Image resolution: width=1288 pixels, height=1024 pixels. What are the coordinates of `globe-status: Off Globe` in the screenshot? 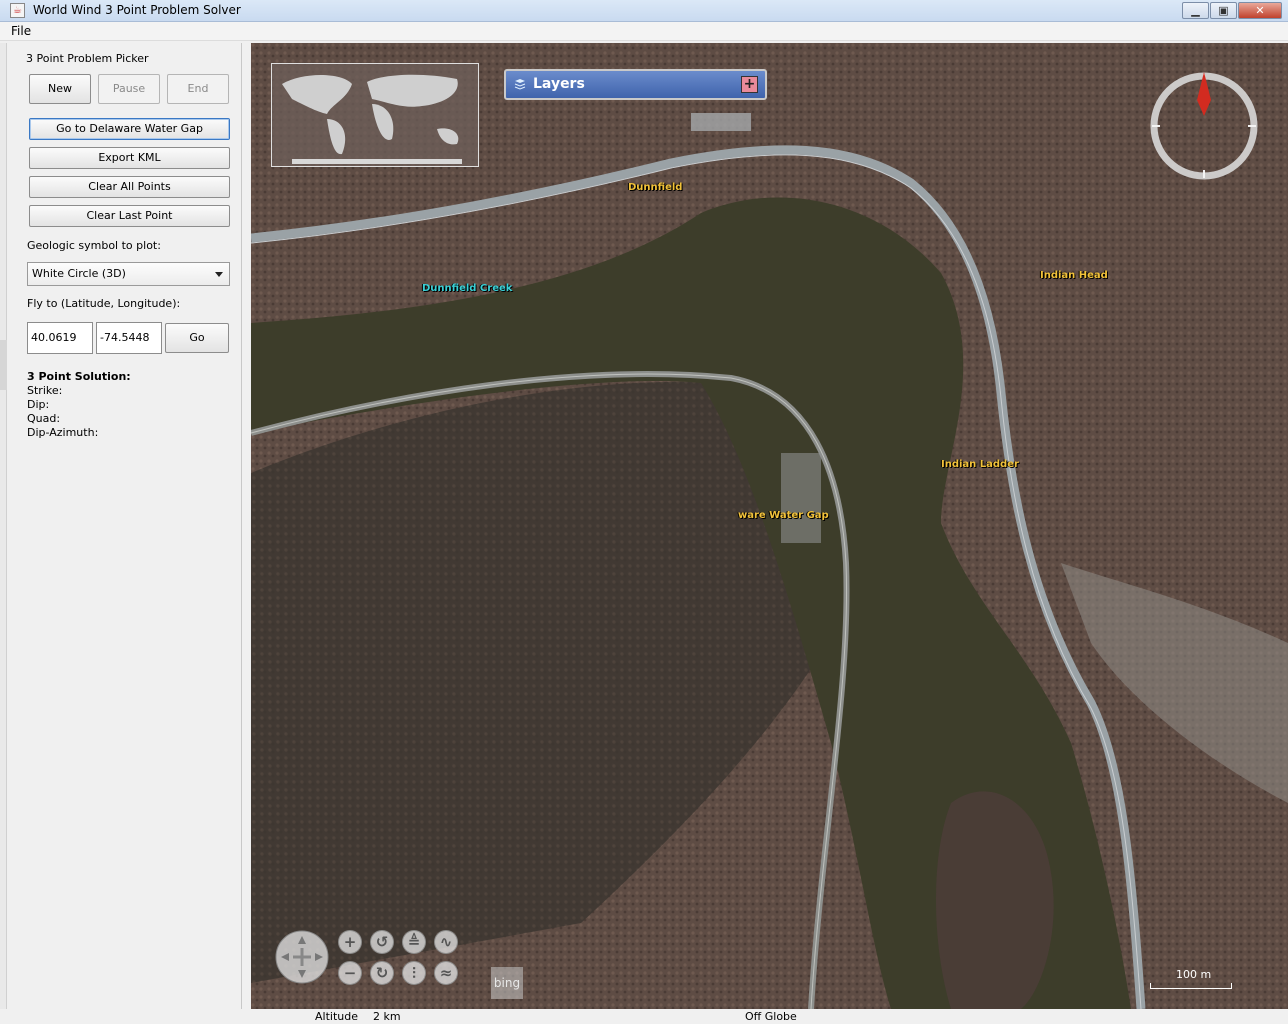 It's located at (771, 1016).